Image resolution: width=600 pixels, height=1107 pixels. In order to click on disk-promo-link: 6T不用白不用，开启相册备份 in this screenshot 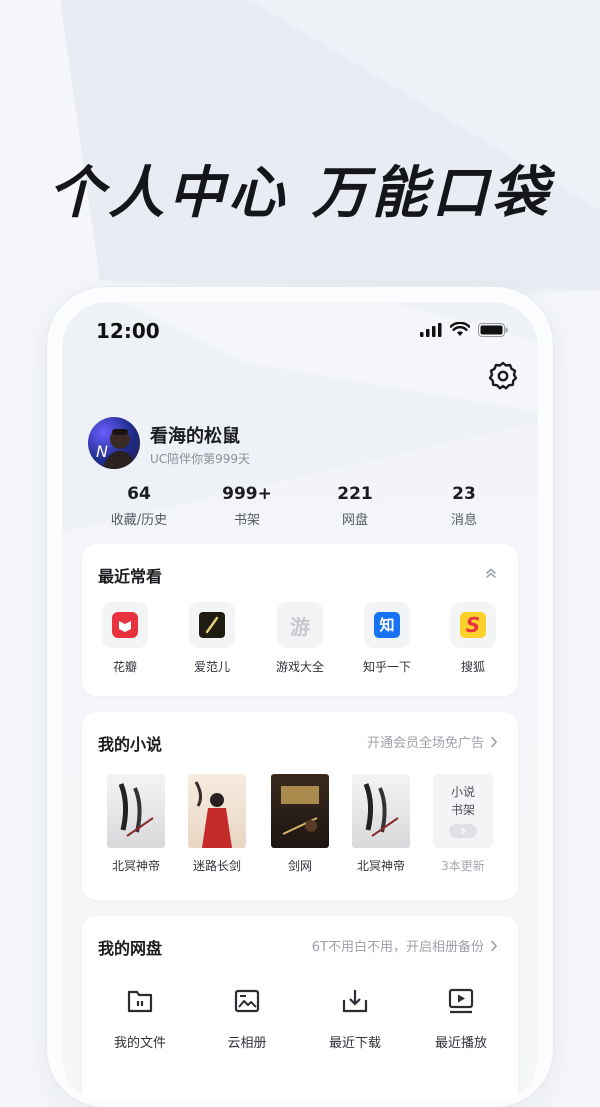, I will do `click(405, 945)`.